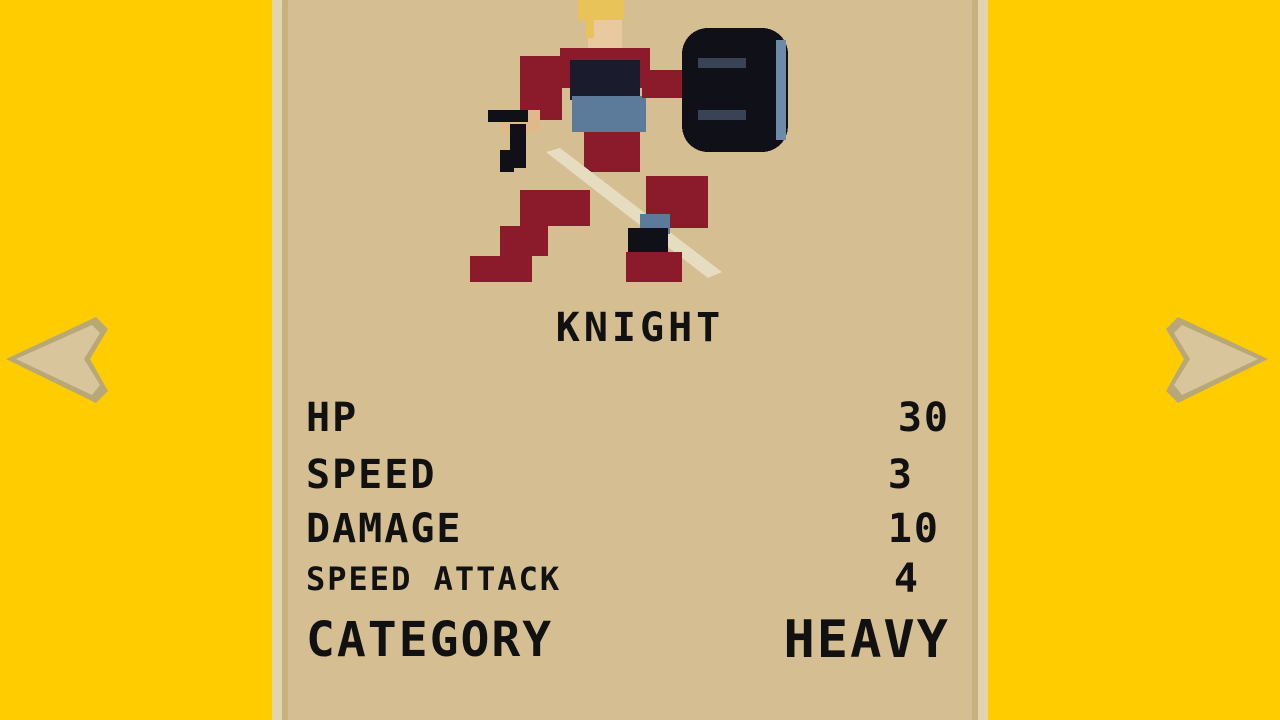 The width and height of the screenshot is (1280, 720). What do you see at coordinates (56, 360) in the screenshot?
I see `arrow-left-icon` at bounding box center [56, 360].